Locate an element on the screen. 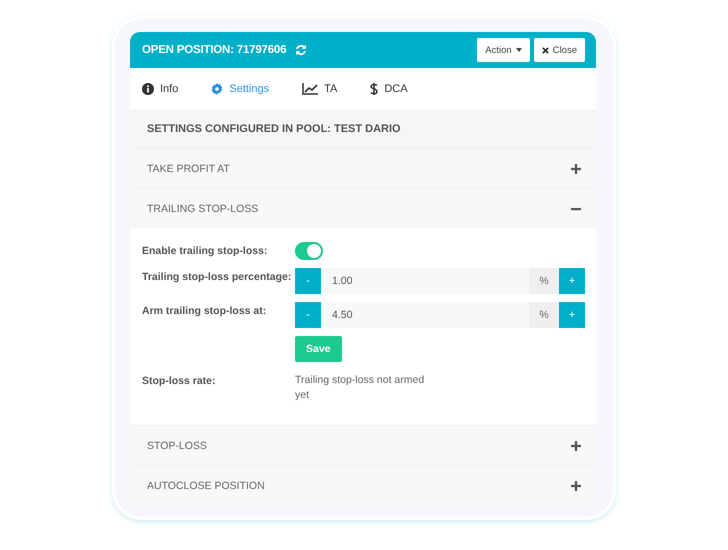  close-icon is located at coordinates (545, 50).